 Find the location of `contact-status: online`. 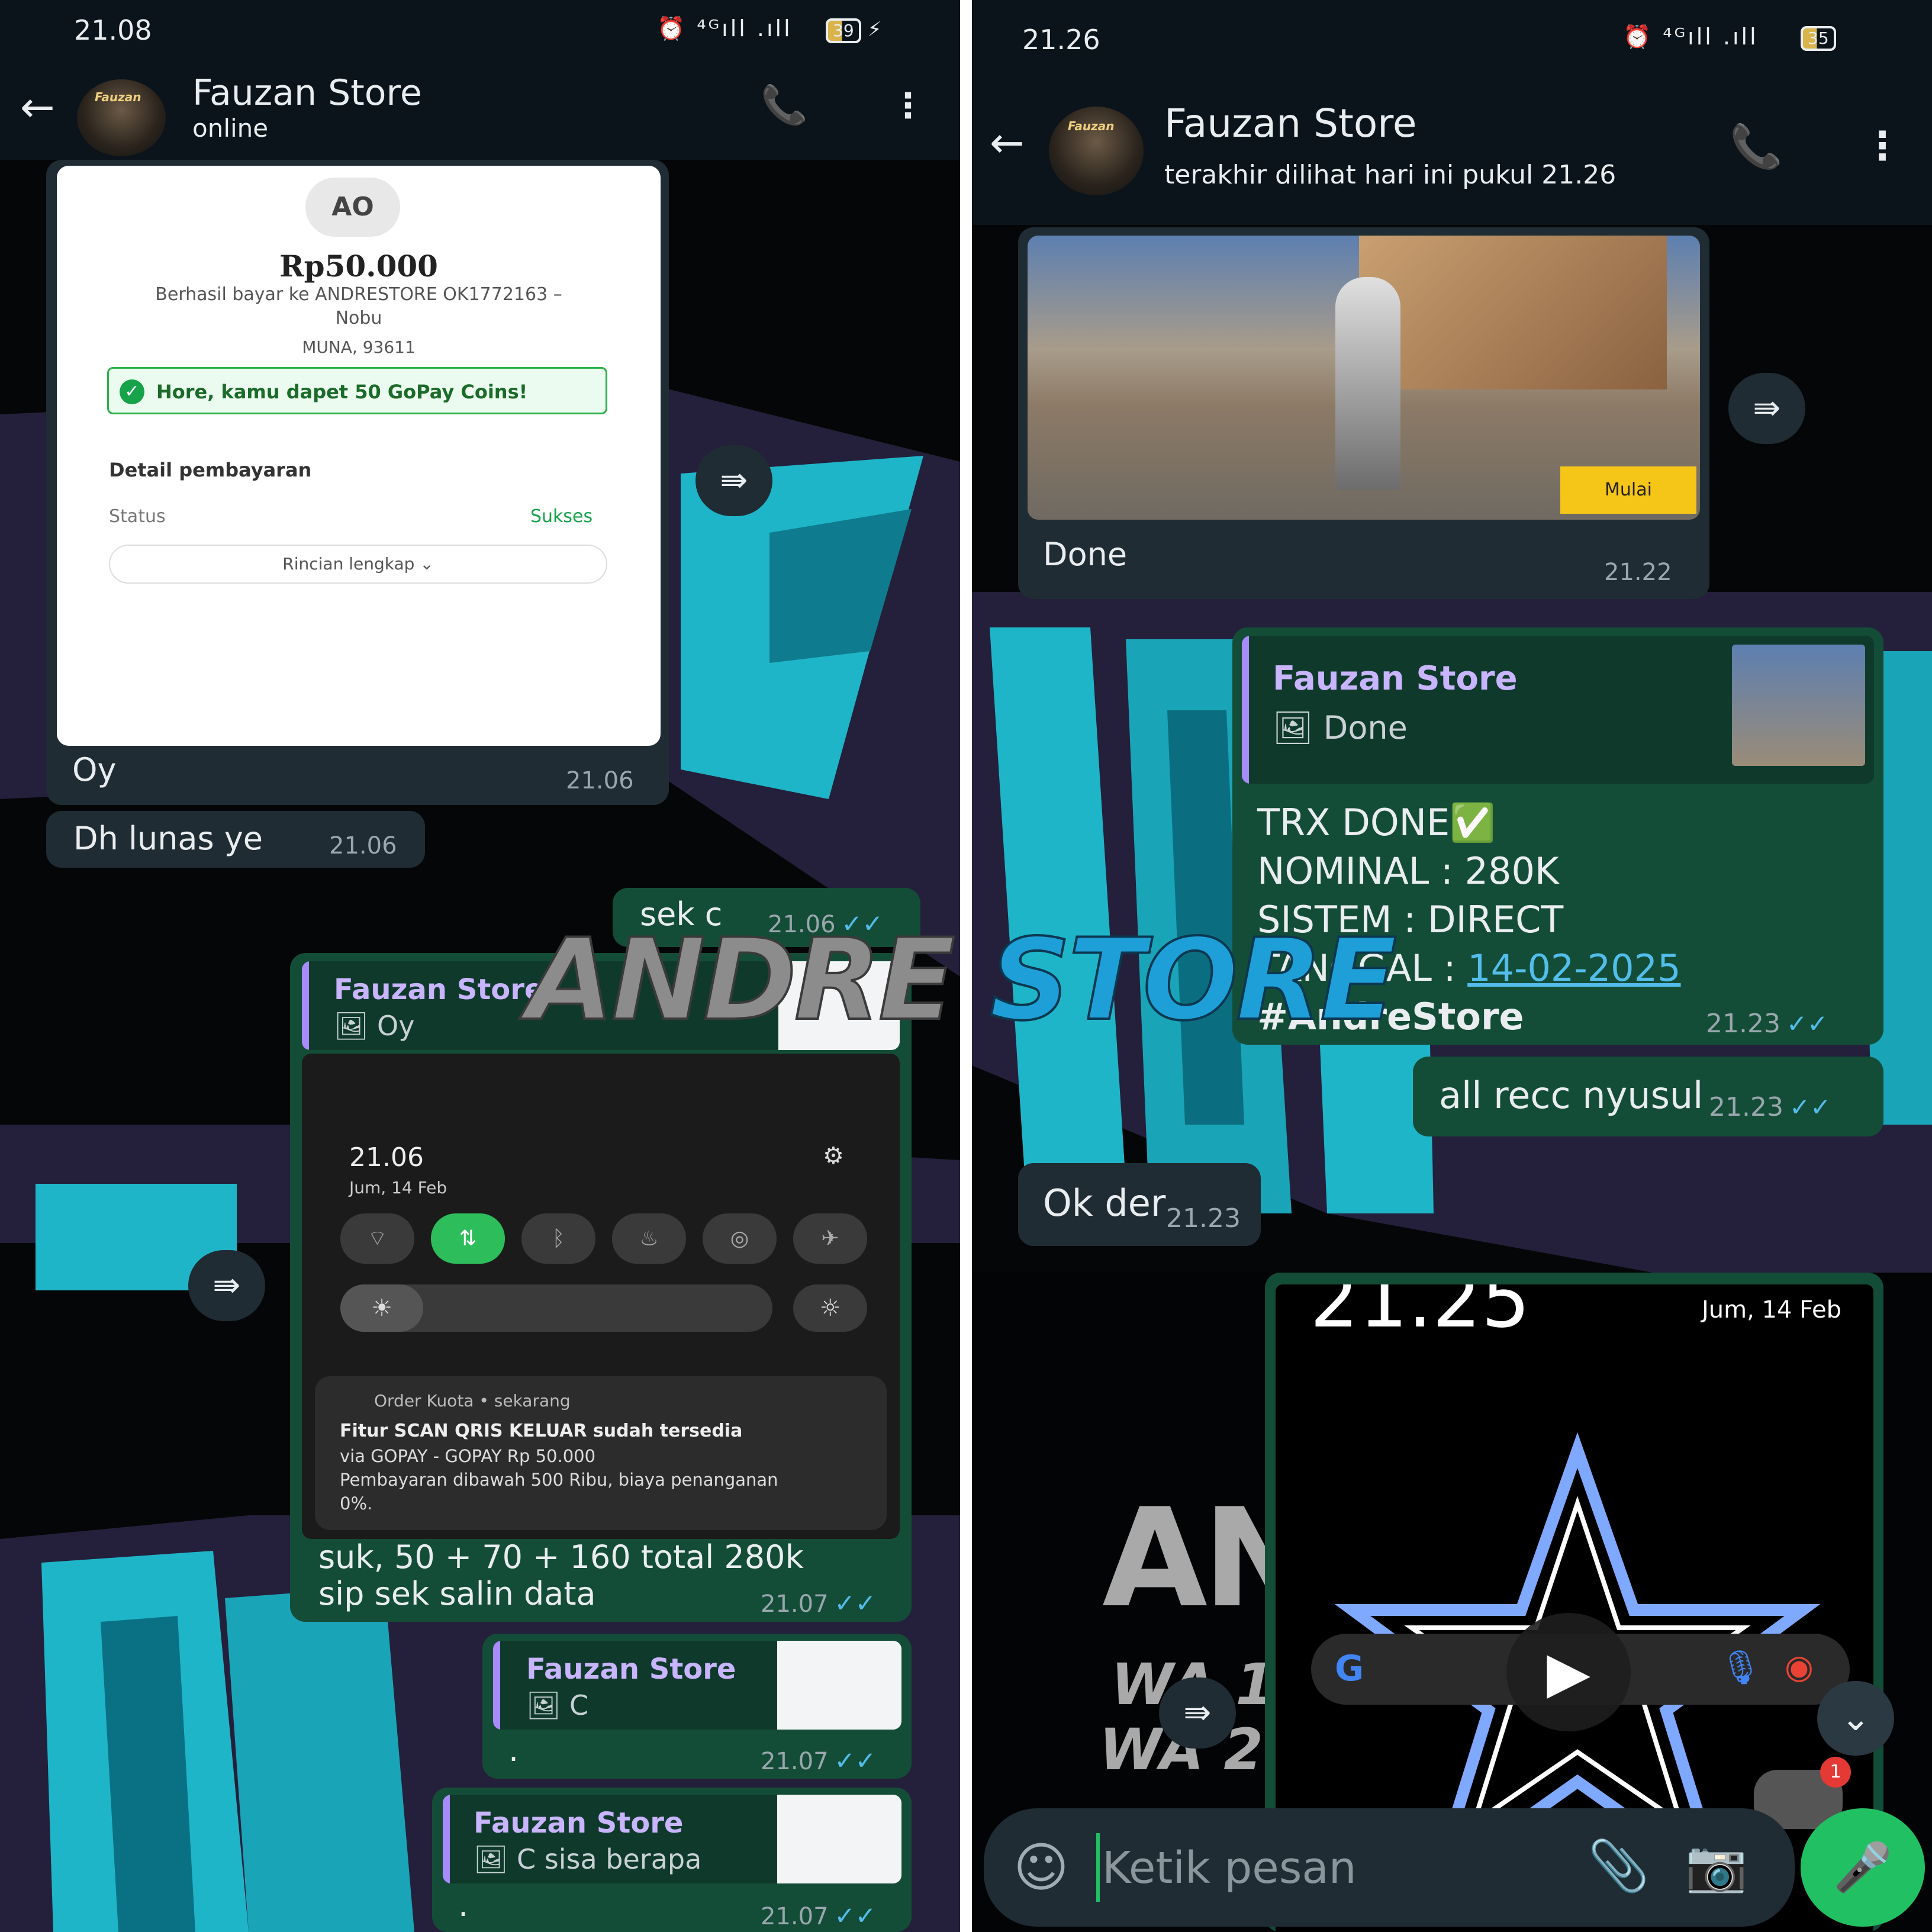

contact-status: online is located at coordinates (231, 128).